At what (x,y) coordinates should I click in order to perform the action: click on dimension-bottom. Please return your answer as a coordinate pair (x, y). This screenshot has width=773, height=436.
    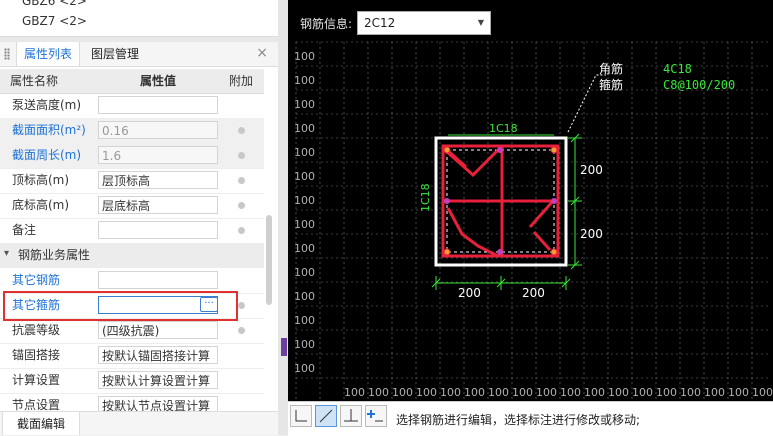
    Looking at the image, I should click on (501, 283).